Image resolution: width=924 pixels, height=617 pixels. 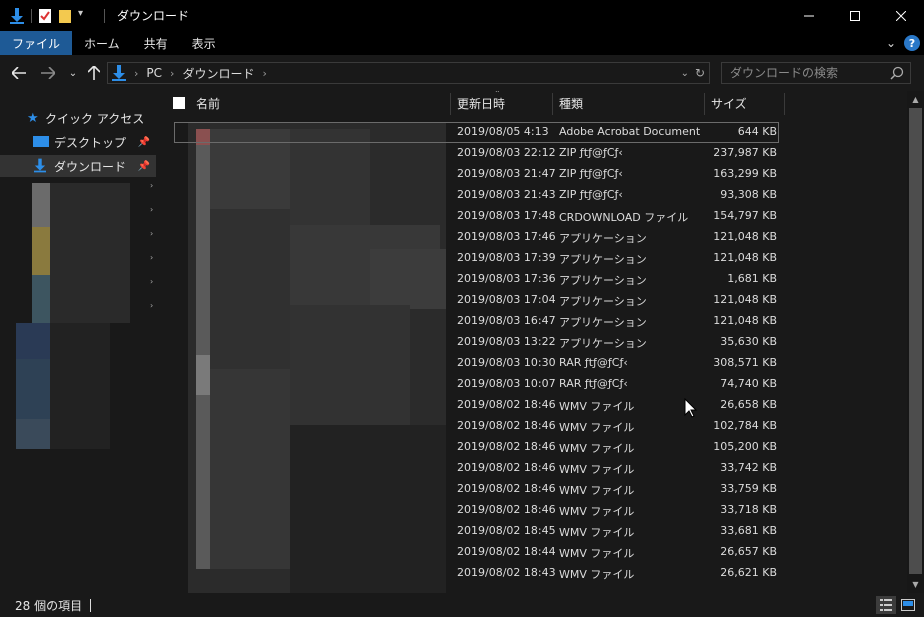 I want to click on table-row: 2019/08/02 18:46 WMV ファイル 33,759 KB, so click(x=532, y=489).